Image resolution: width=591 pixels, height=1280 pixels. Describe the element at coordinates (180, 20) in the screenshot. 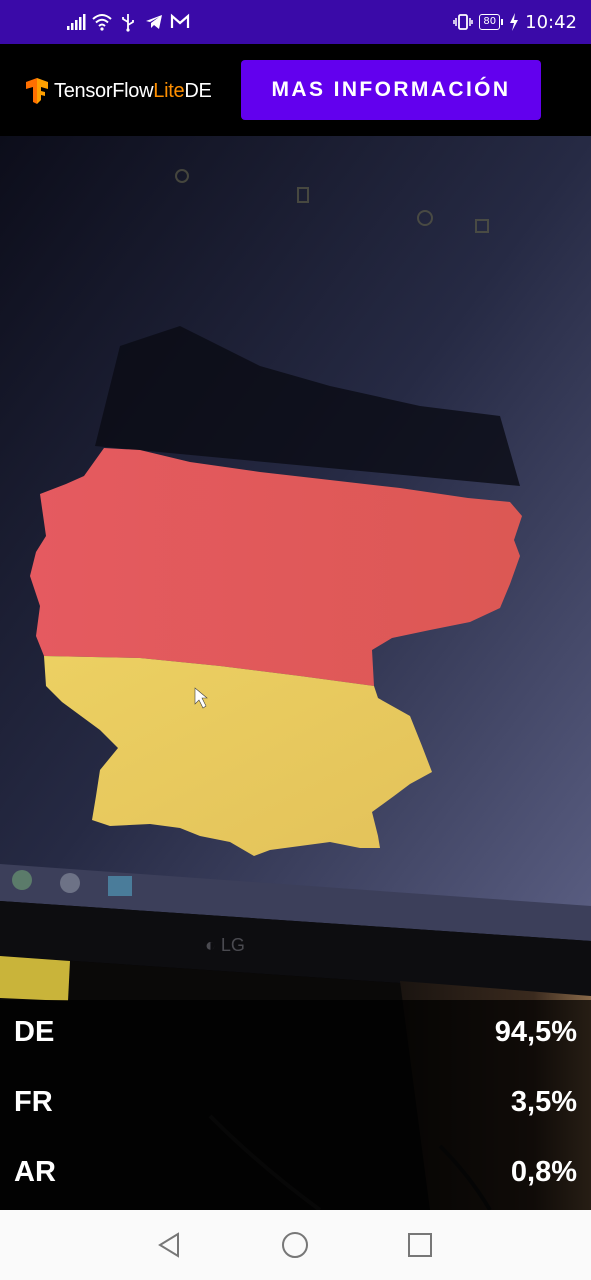

I see `gmail-icon` at that location.